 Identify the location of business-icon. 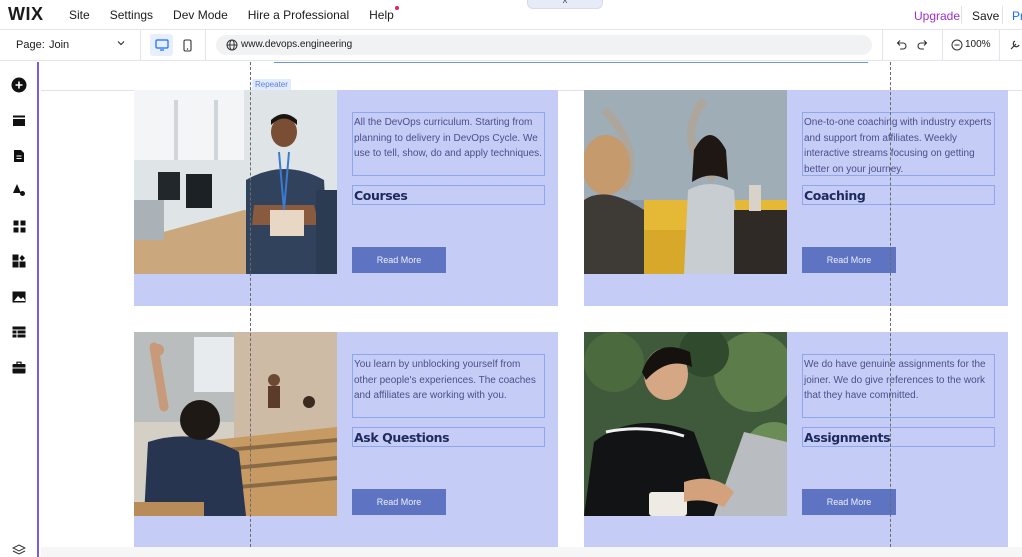
(19, 261).